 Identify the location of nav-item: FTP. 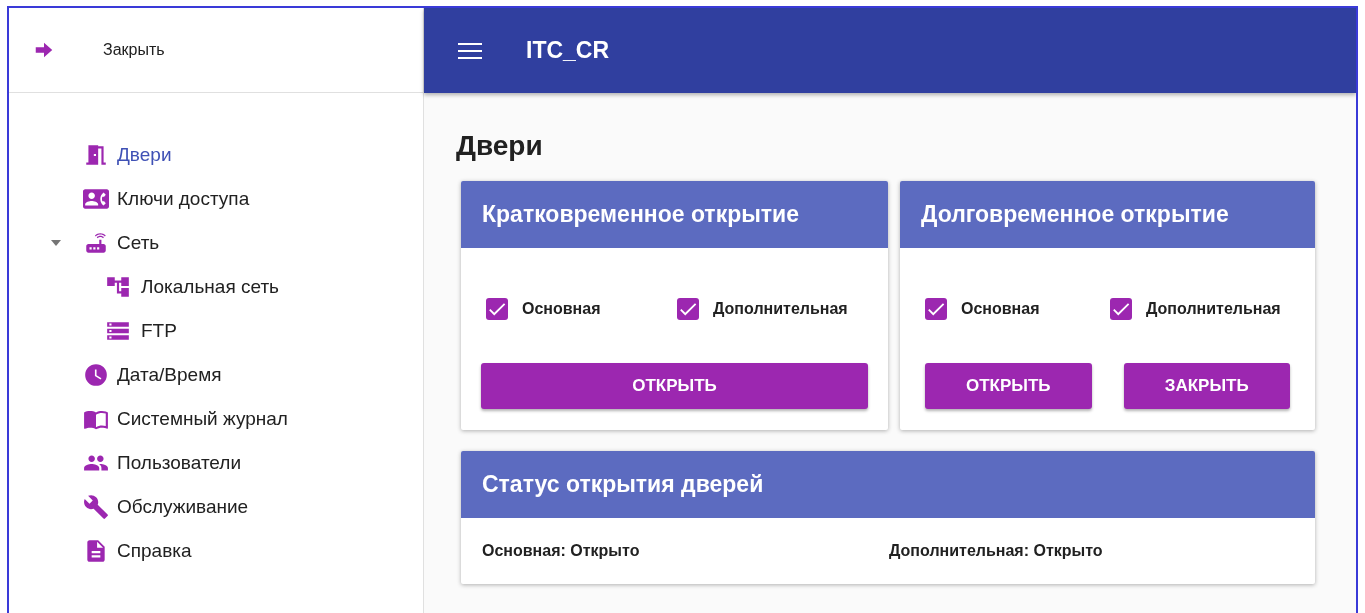
(216, 331).